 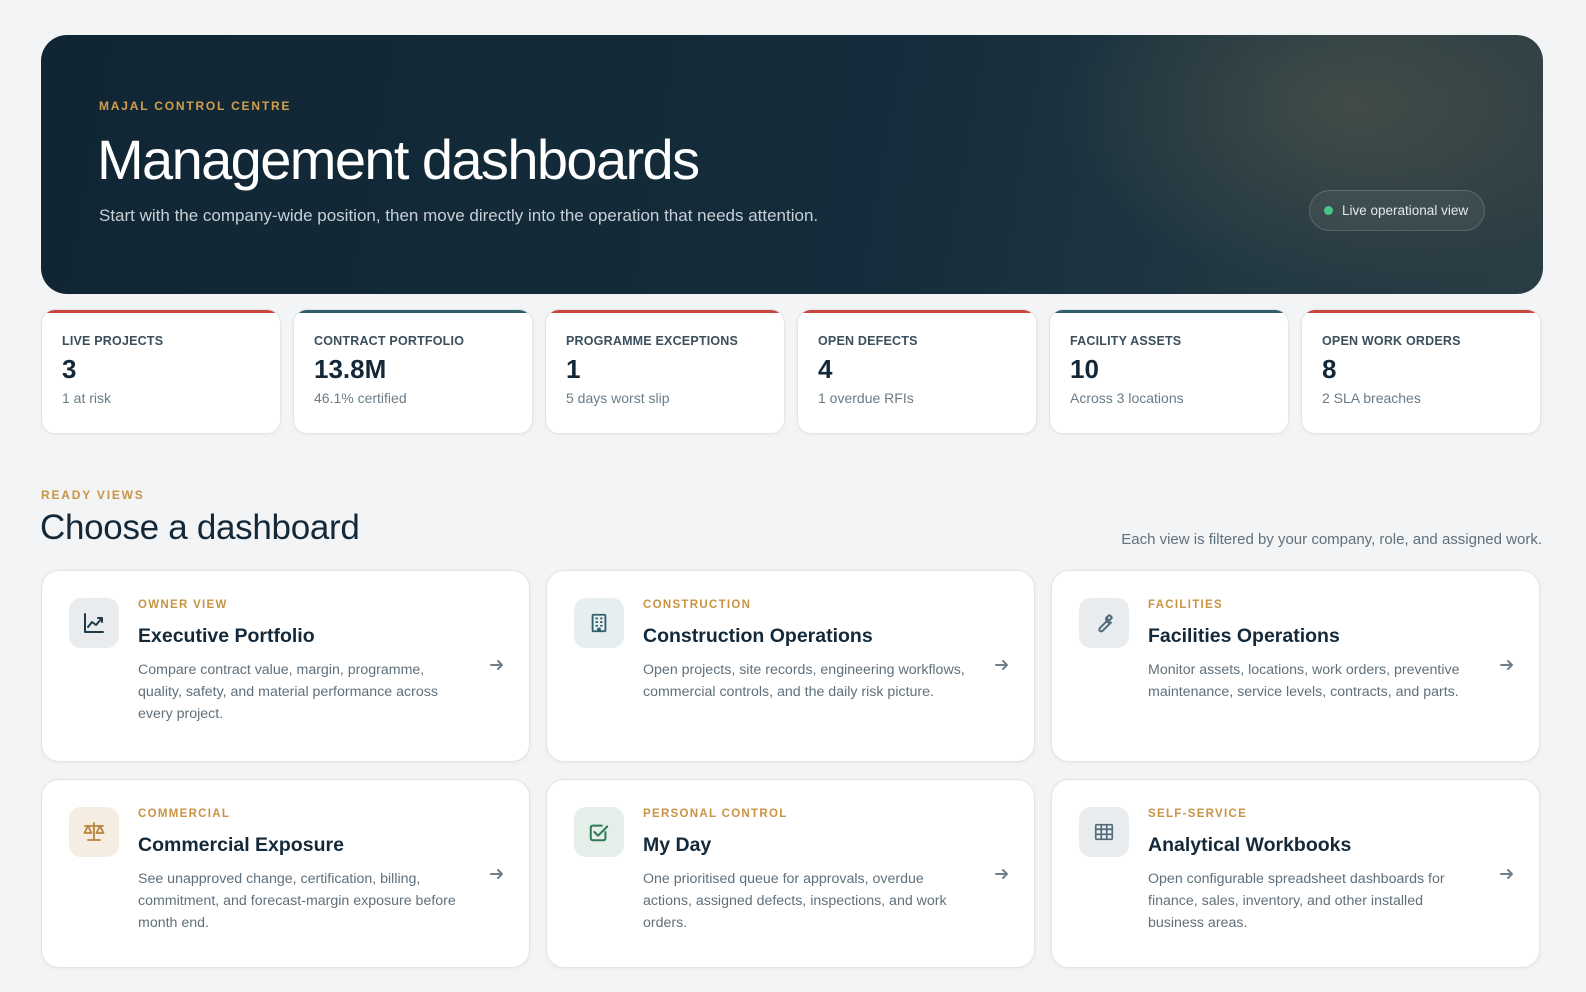 I want to click on kpi-label: OPEN DEFECTS, so click(x=868, y=341).